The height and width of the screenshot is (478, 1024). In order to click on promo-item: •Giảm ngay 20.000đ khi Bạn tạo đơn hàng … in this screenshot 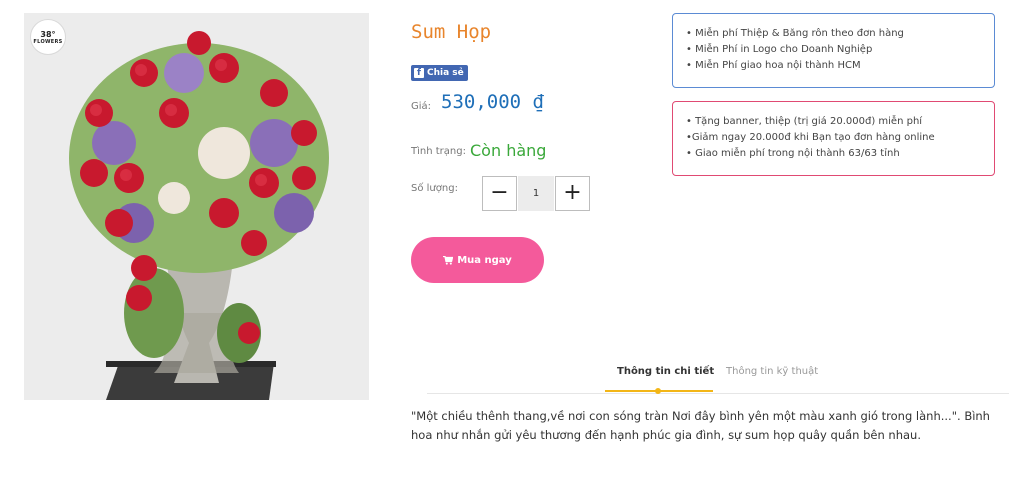, I will do `click(810, 137)`.